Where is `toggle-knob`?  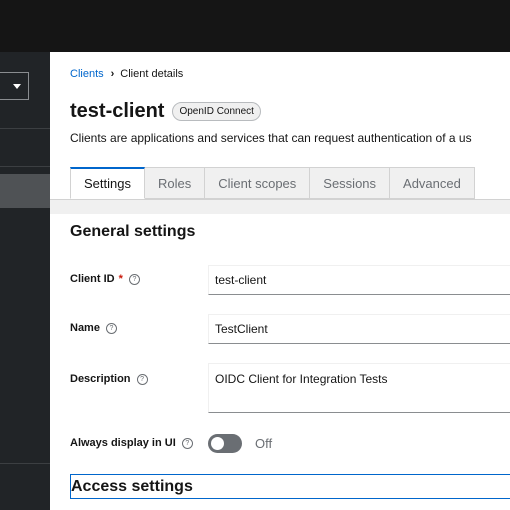
toggle-knob is located at coordinates (217, 443).